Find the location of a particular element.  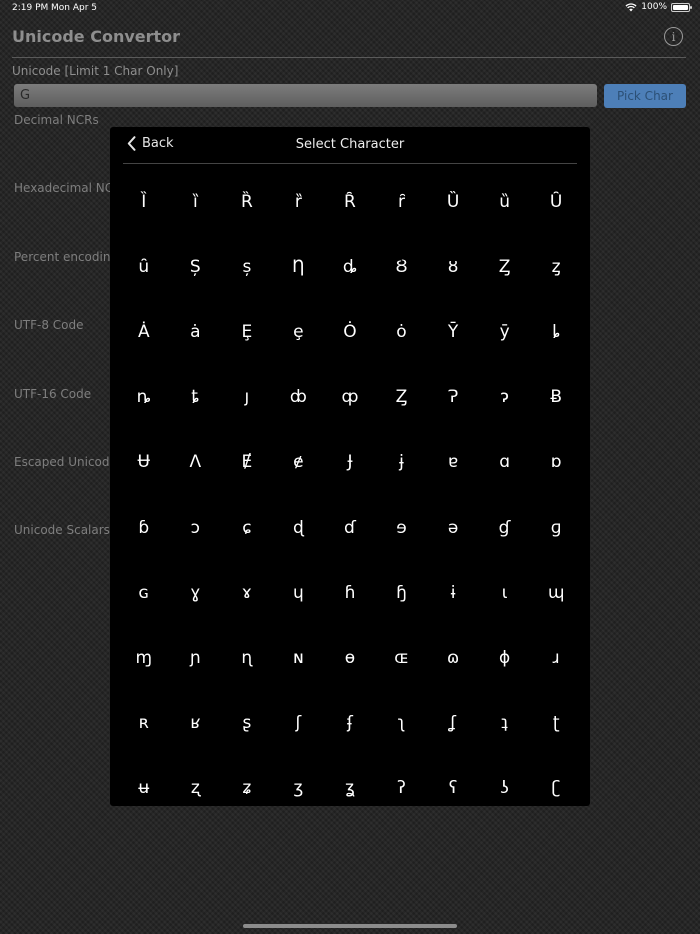

character-cell: ɡ is located at coordinates (556, 527).